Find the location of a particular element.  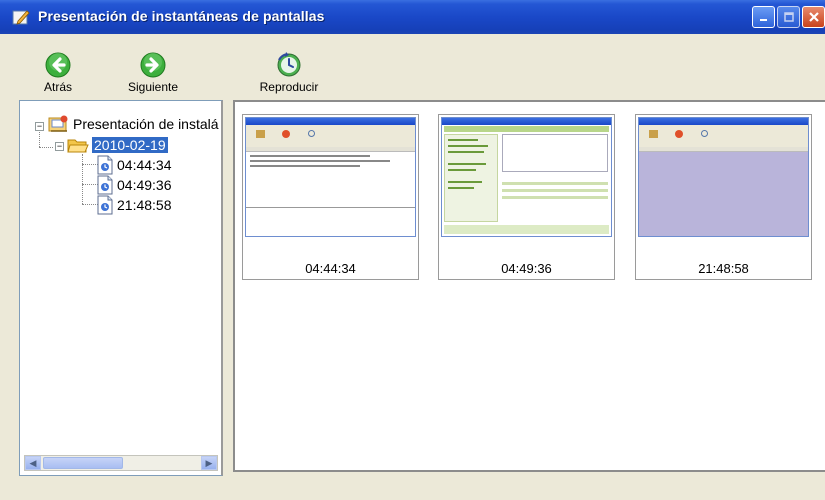

presentation-icon is located at coordinates (58, 123).